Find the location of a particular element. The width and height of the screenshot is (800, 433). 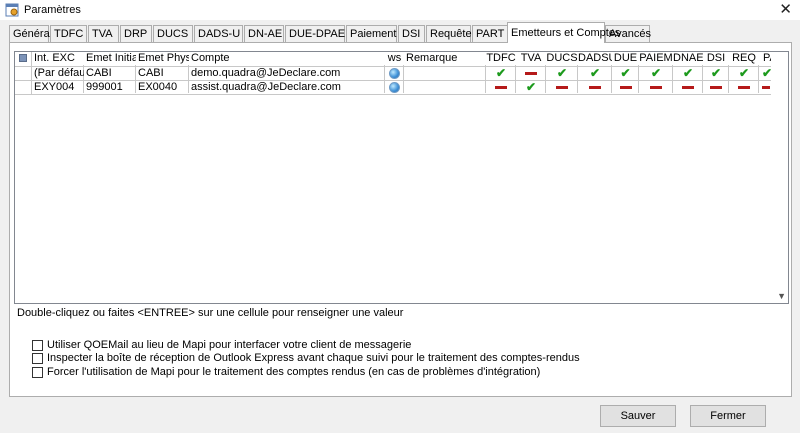

col-remarque: Remarque is located at coordinates (445, 59).